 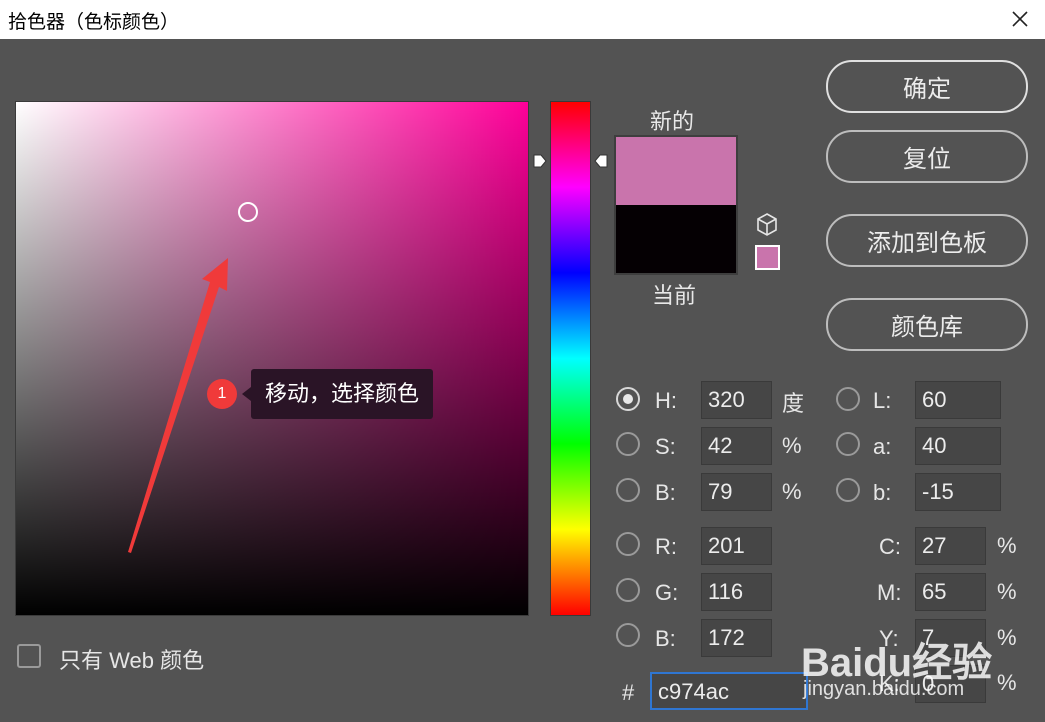 I want to click on input-h: 320, so click(x=736, y=400).